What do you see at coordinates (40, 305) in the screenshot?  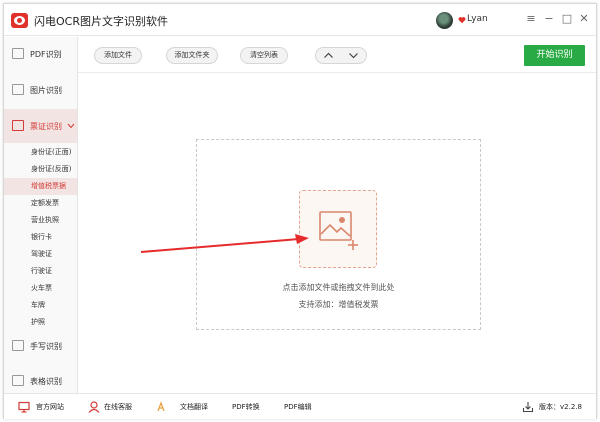 I see `sub-item-license-plate: 车牌` at bounding box center [40, 305].